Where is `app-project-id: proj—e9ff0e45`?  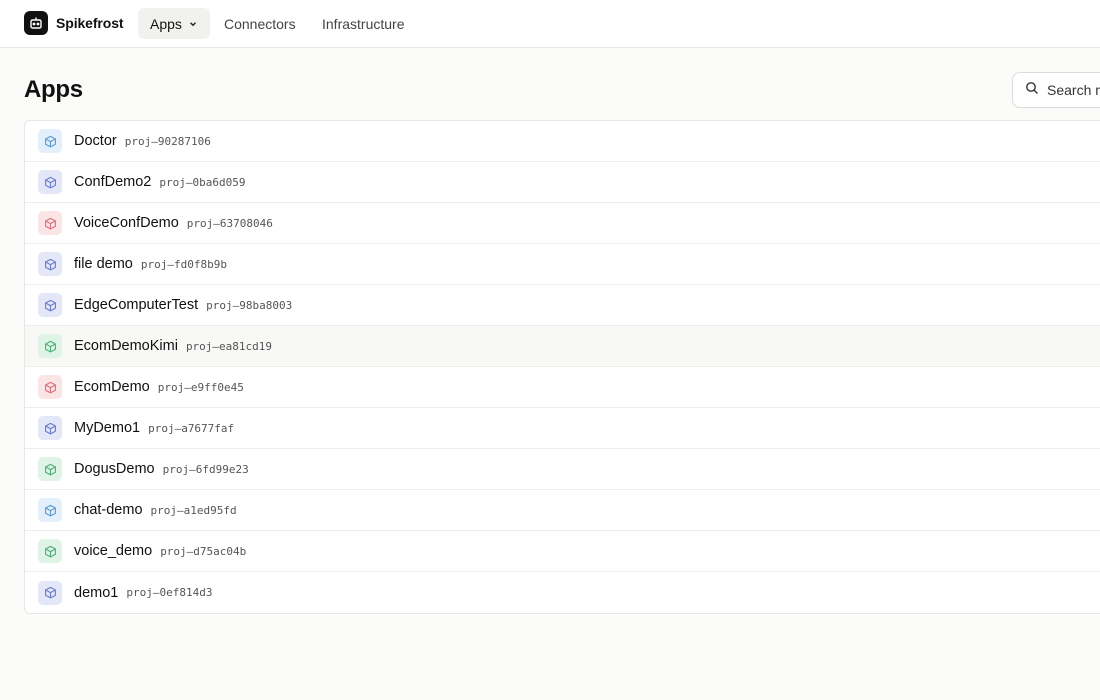 app-project-id: proj—e9ff0e45 is located at coordinates (200, 387).